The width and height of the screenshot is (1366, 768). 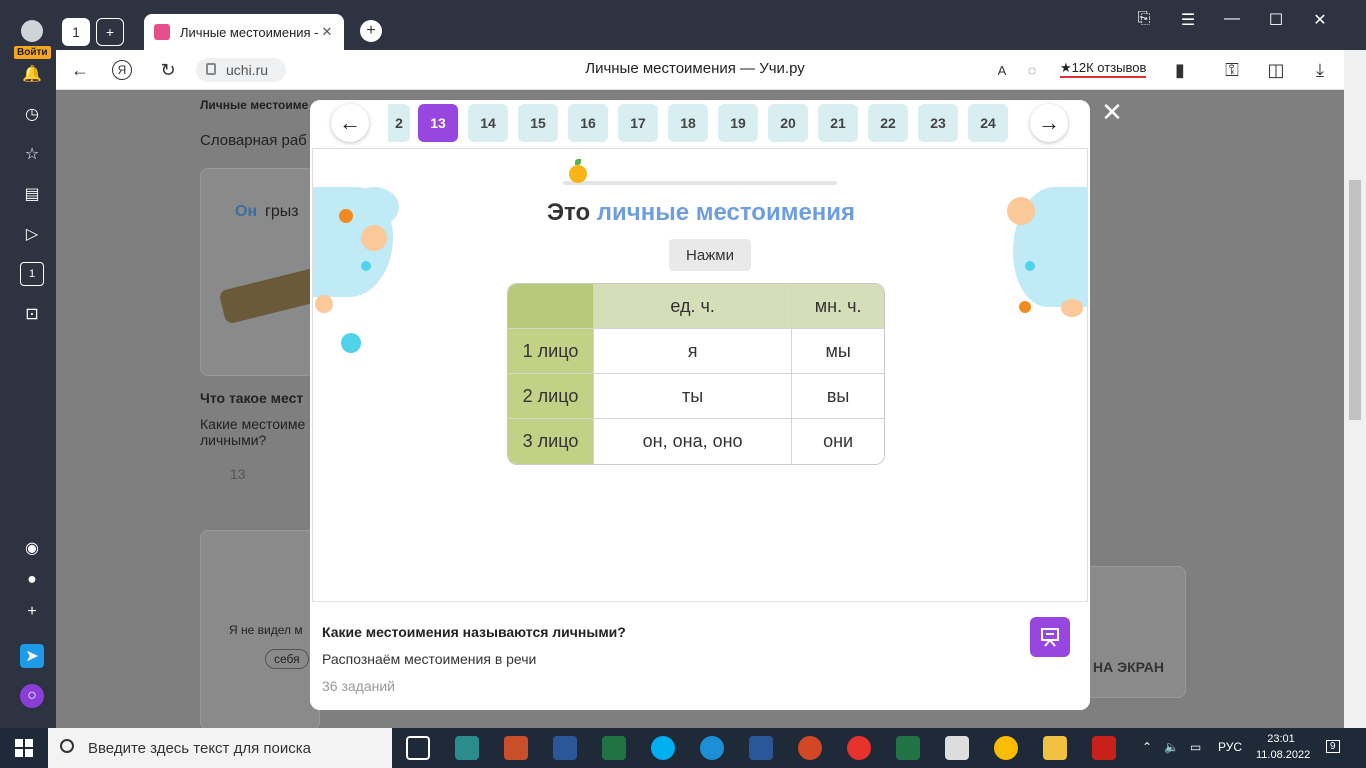 I want to click on home-badge: 1, so click(x=76, y=32).